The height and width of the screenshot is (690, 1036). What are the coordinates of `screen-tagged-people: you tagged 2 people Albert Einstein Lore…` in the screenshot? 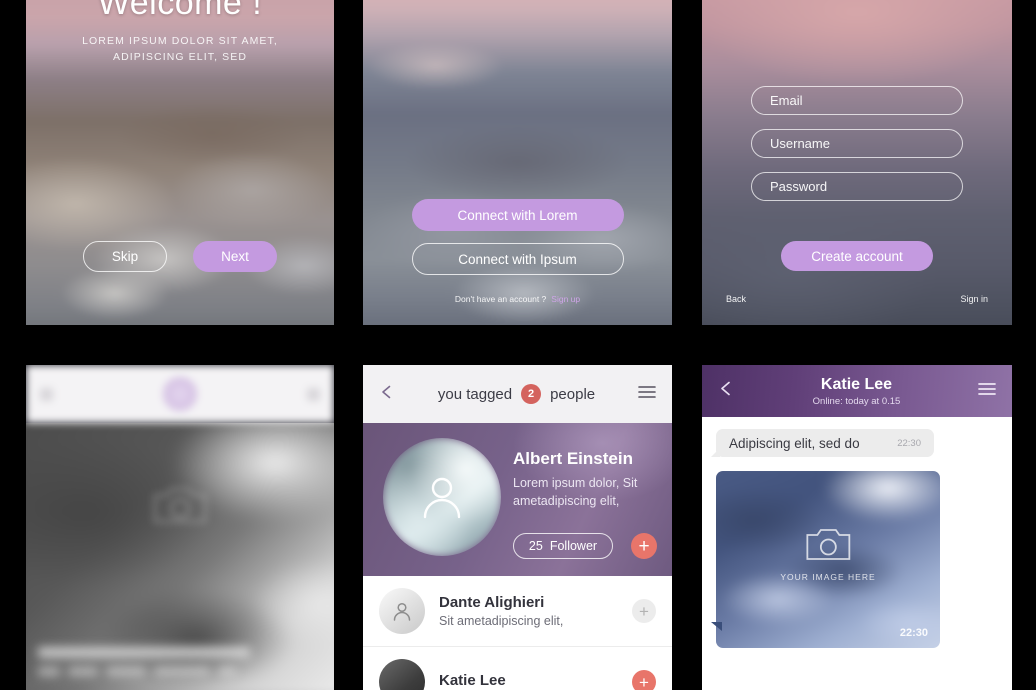 It's located at (517, 527).